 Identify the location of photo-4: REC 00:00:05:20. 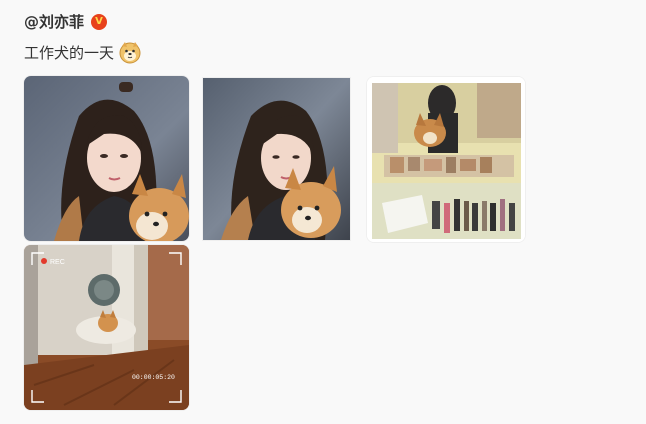
(106, 327).